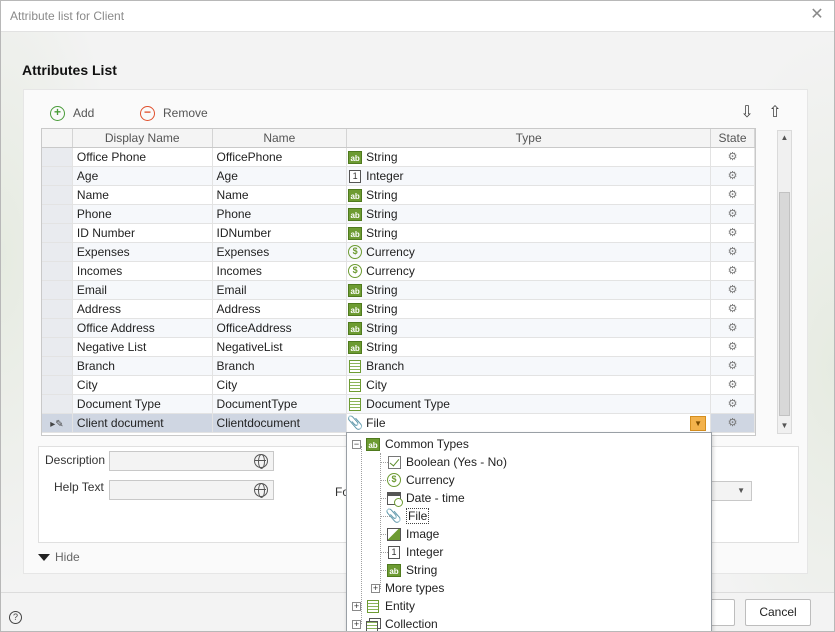  Describe the element at coordinates (280, 347) in the screenshot. I see `cell-name: NegativeList` at that location.